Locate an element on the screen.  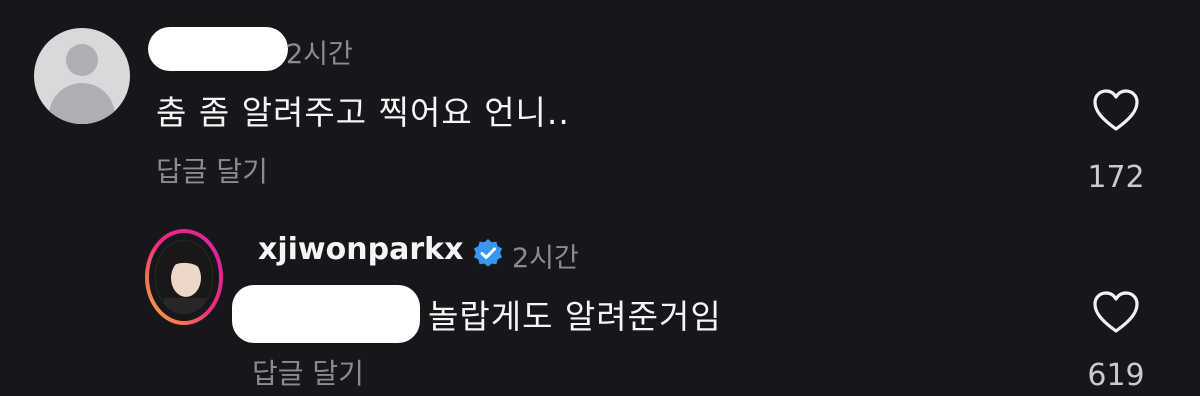
comment-timestamp: 2시간 is located at coordinates (319, 54).